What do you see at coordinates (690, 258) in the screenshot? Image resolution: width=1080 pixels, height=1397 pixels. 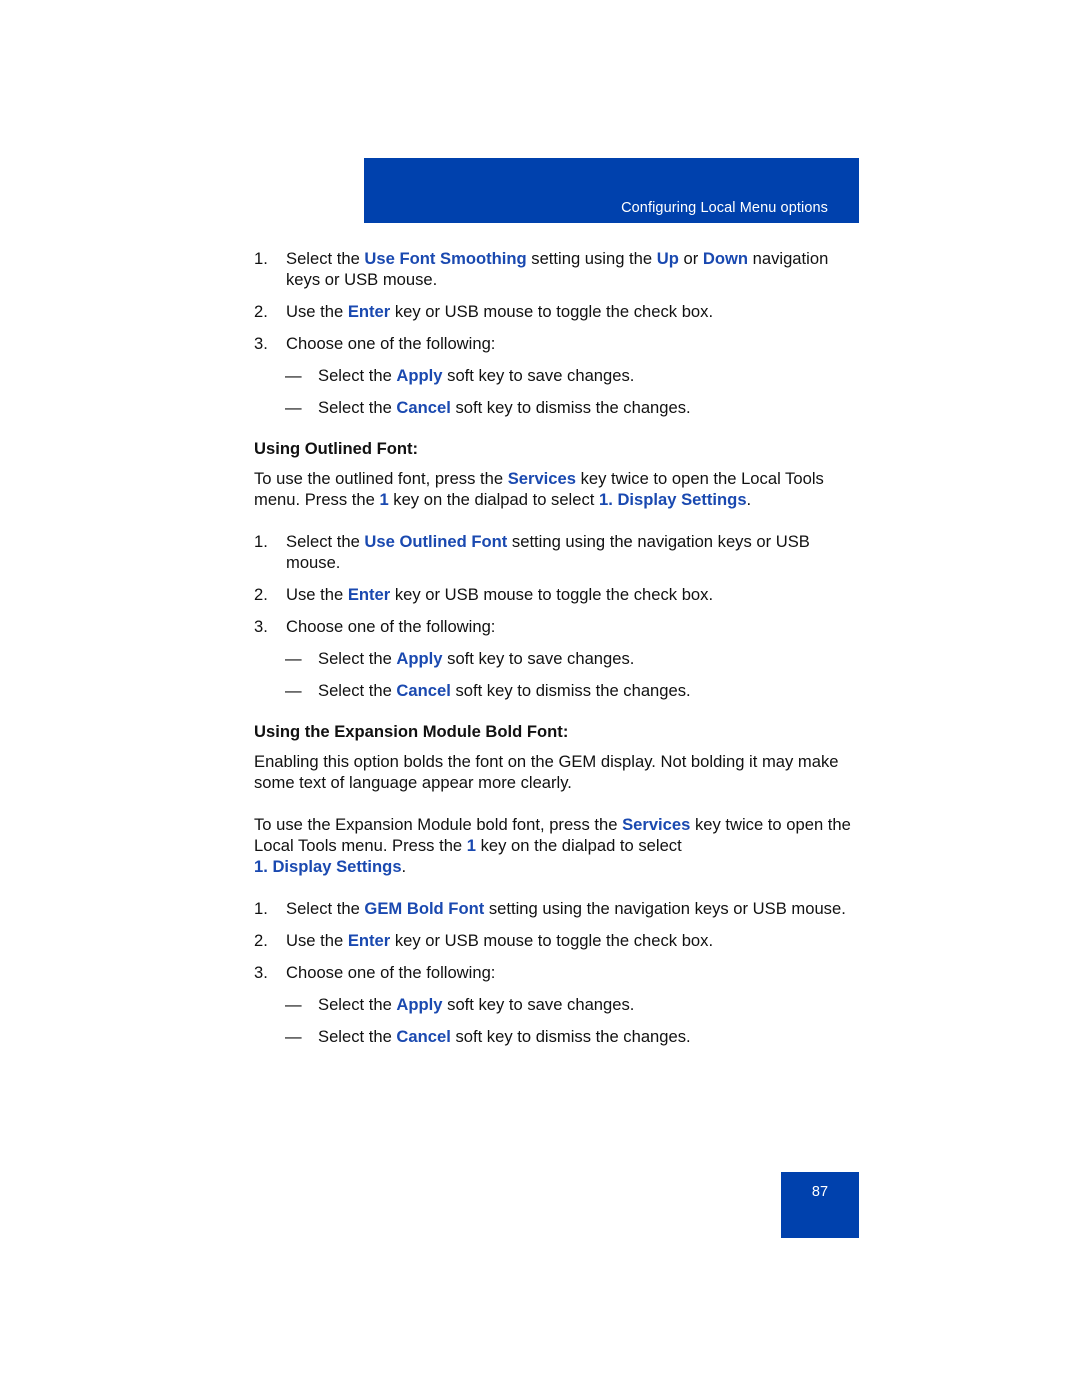 I see `step-text: or` at bounding box center [690, 258].